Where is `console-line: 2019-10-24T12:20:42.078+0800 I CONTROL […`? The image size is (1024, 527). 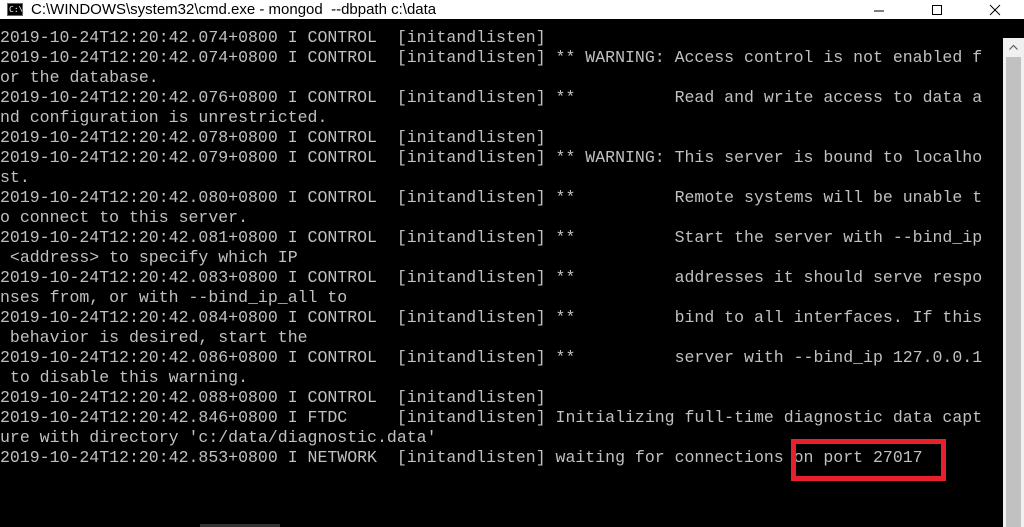 console-line: 2019-10-24T12:20:42.078+0800 I CONTROL [… is located at coordinates (273, 137).